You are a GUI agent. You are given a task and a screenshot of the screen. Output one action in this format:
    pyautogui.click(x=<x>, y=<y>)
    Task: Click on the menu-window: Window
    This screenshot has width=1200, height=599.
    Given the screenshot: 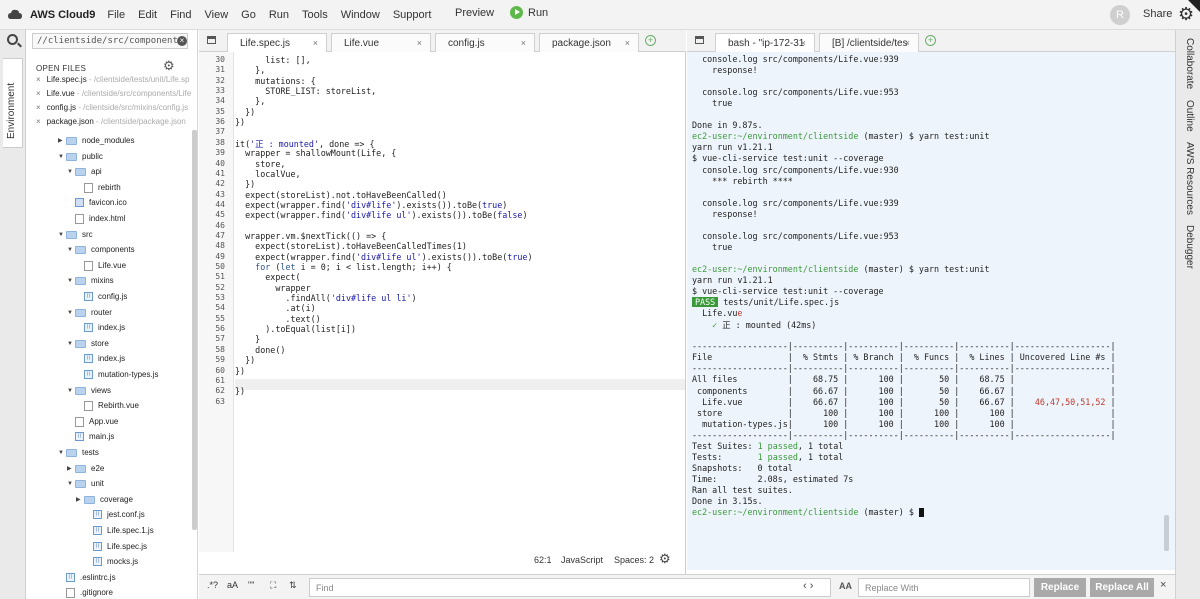 What is the action you would take?
    pyautogui.click(x=360, y=15)
    